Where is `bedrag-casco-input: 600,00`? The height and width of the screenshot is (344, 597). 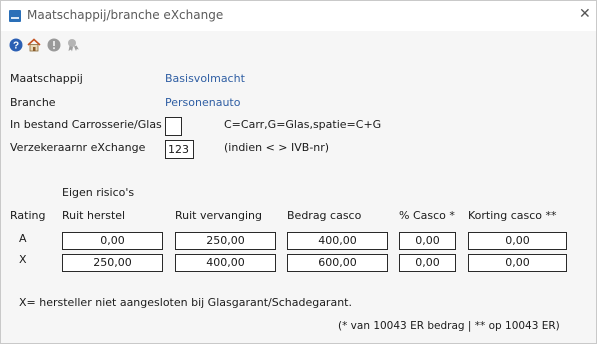 bedrag-casco-input: 600,00 is located at coordinates (337, 263).